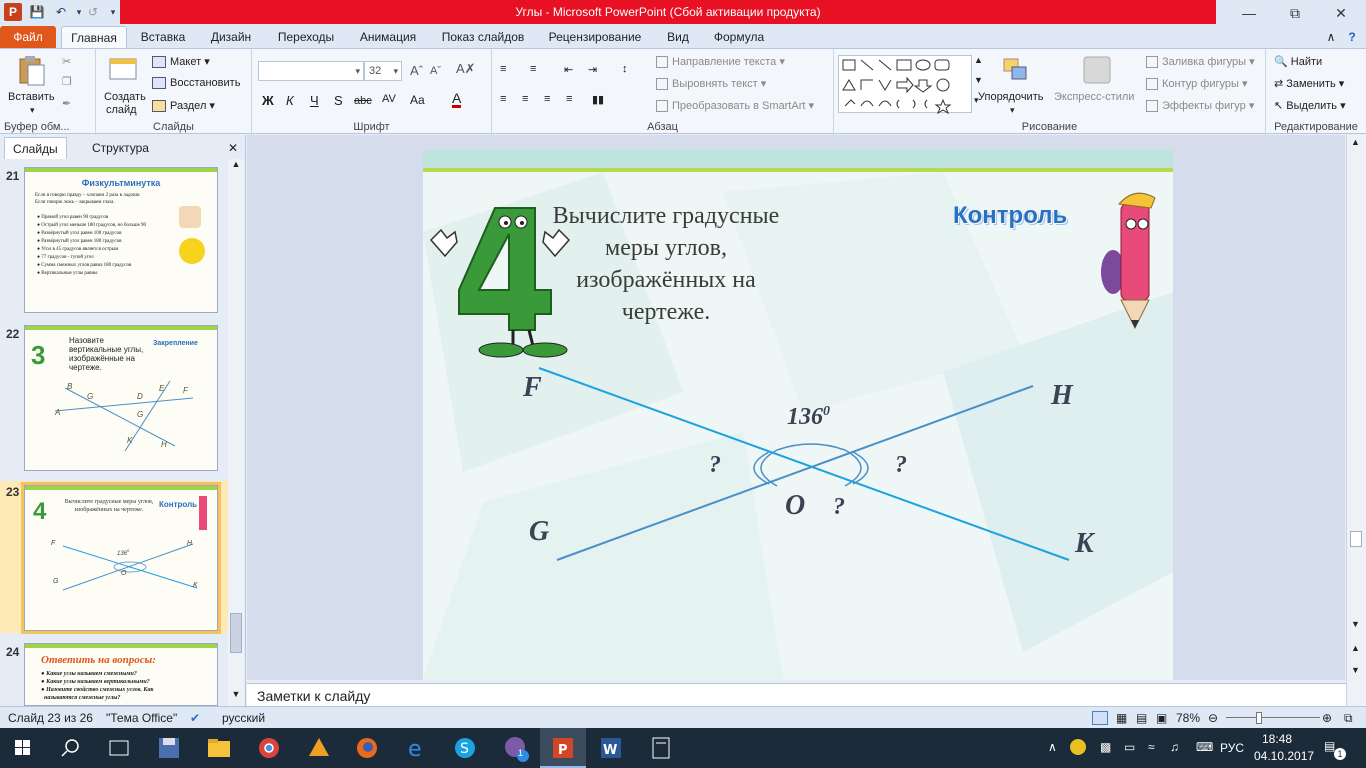  I want to click on chrome-icon, so click(269, 748).